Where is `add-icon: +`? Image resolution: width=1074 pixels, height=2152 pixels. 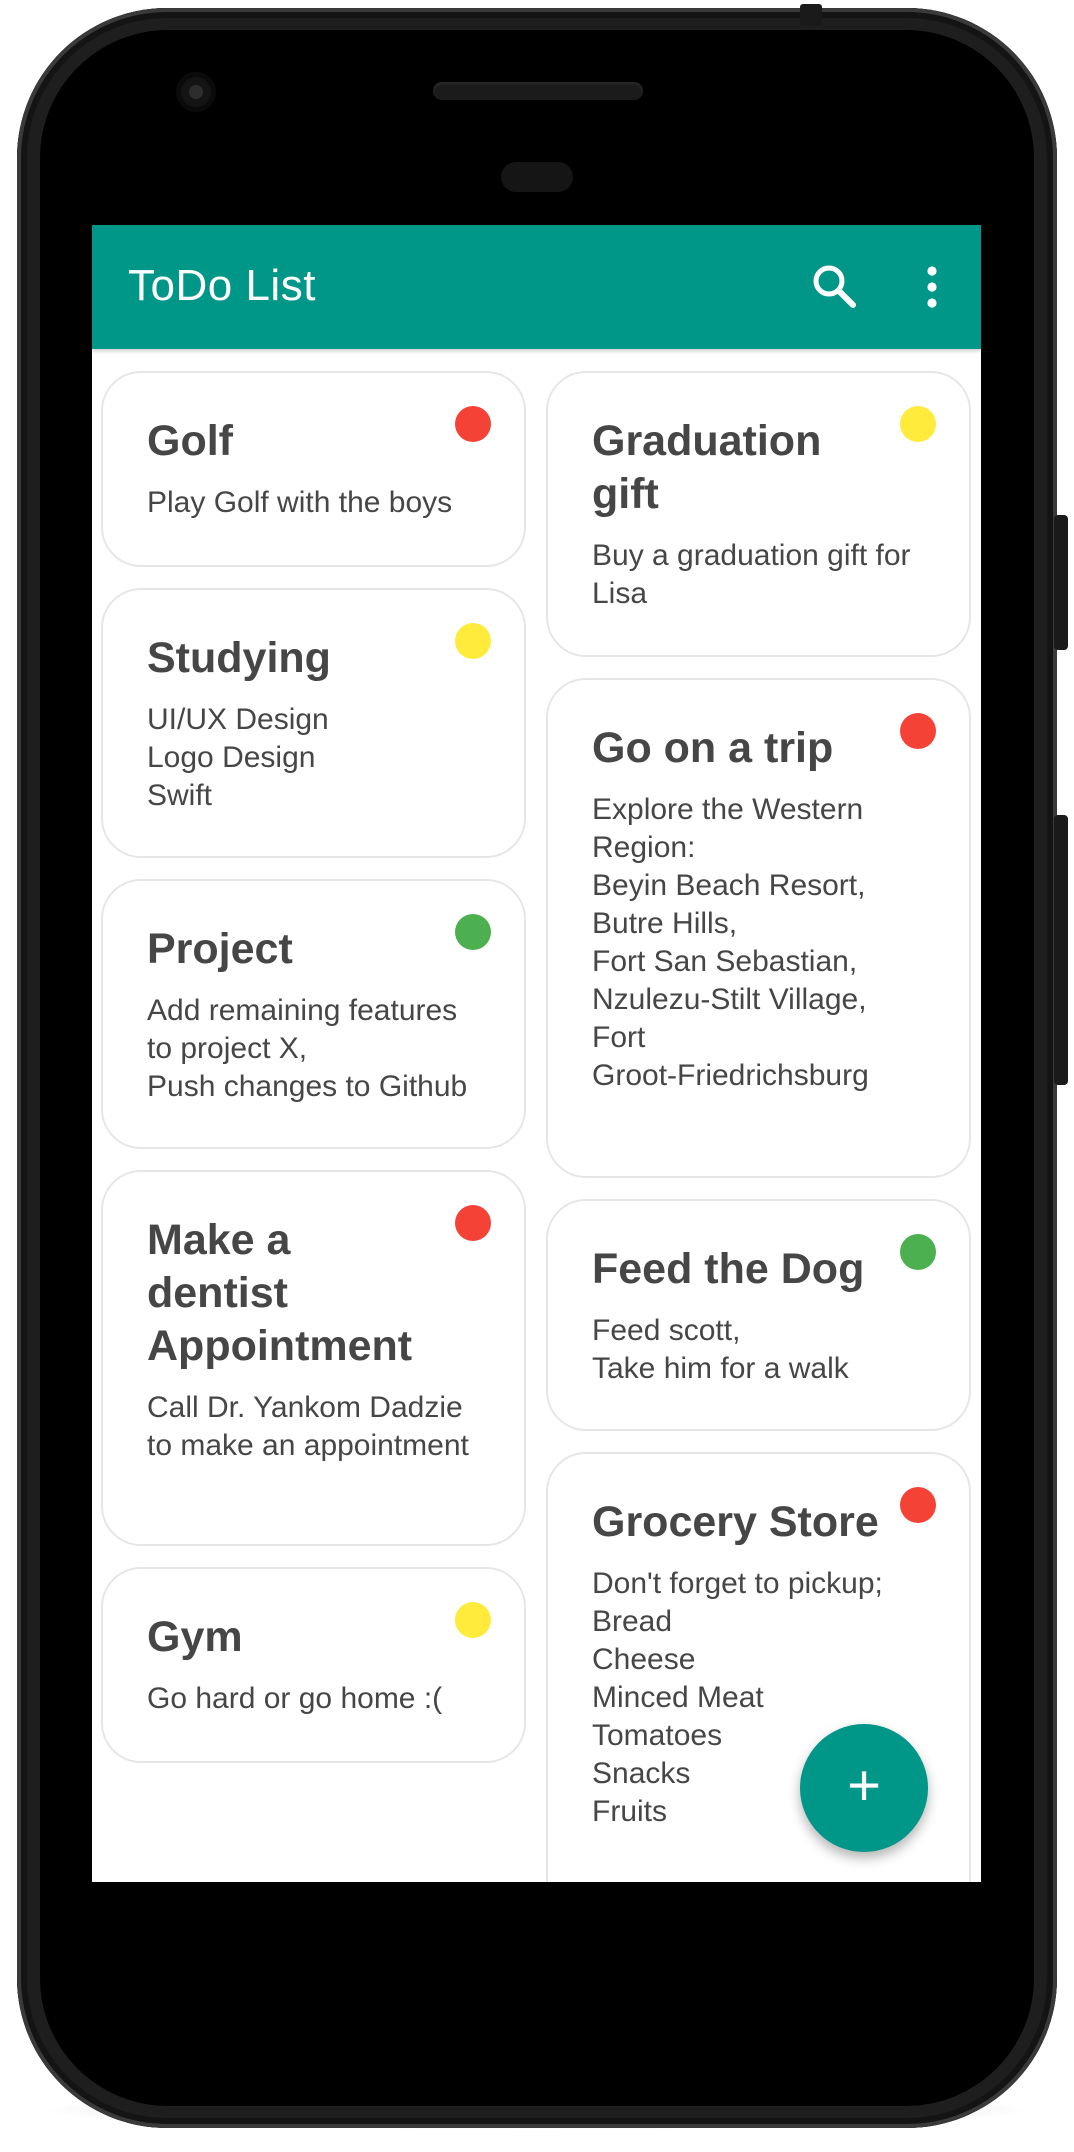 add-icon: + is located at coordinates (864, 1785).